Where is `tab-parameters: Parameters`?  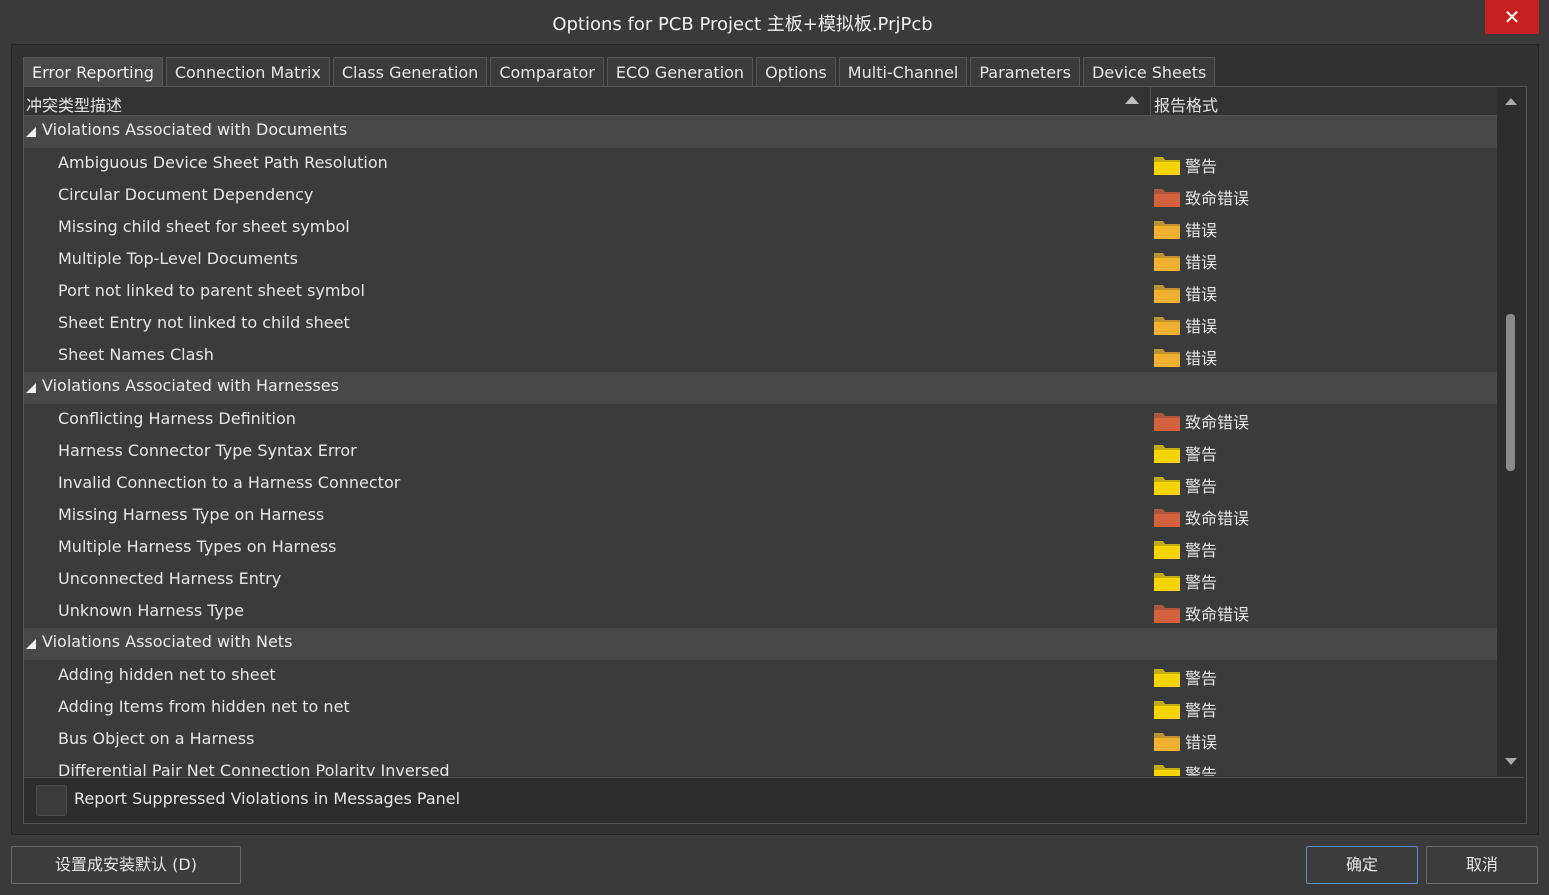 tab-parameters: Parameters is located at coordinates (1025, 72).